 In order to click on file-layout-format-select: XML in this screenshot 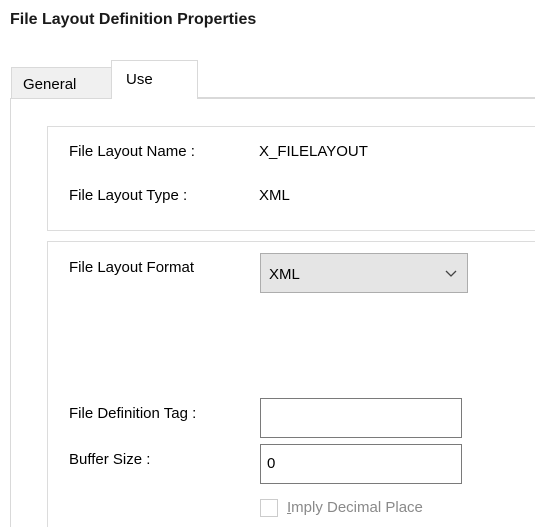, I will do `click(364, 273)`.